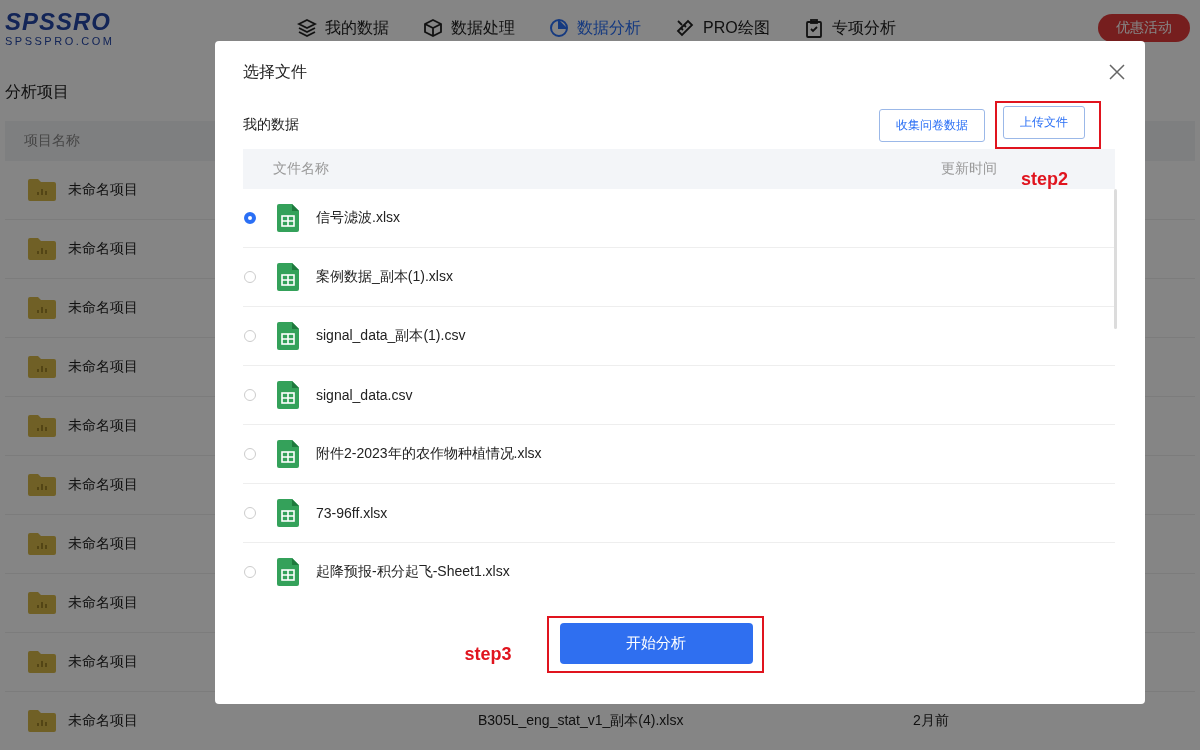  What do you see at coordinates (384, 277) in the screenshot?
I see `file-name: 案例数据_副本(1).xlsx` at bounding box center [384, 277].